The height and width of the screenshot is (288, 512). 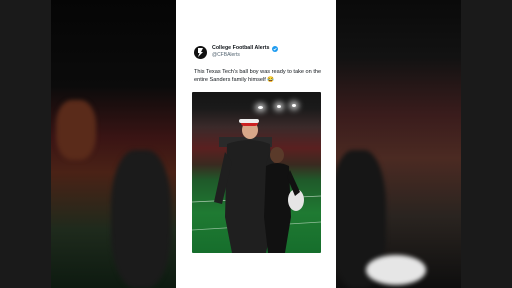 I want to click on blurred-stand, so click(x=76, y=130).